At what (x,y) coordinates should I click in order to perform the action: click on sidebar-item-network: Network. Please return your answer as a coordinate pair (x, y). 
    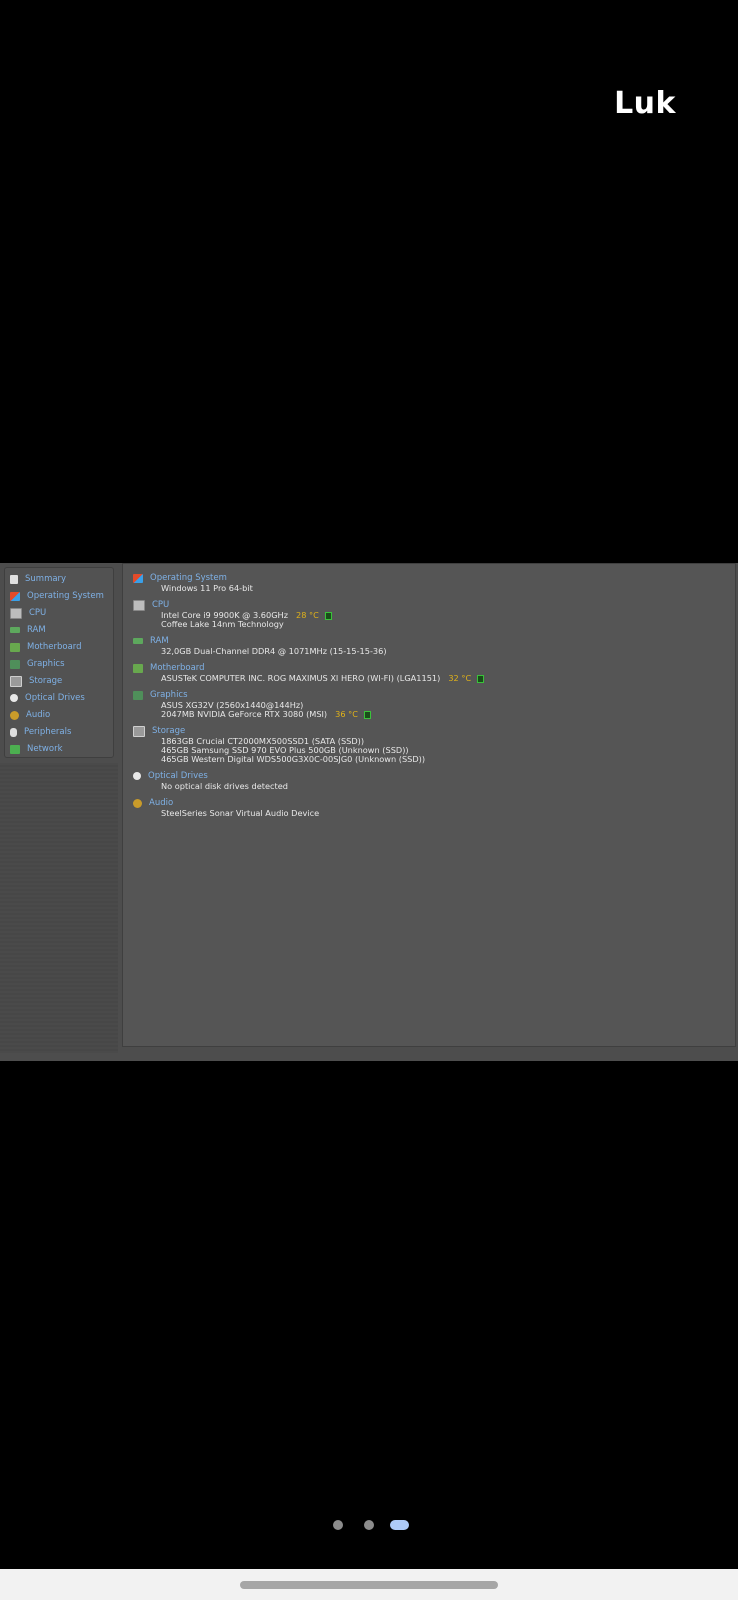
    Looking at the image, I should click on (36, 749).